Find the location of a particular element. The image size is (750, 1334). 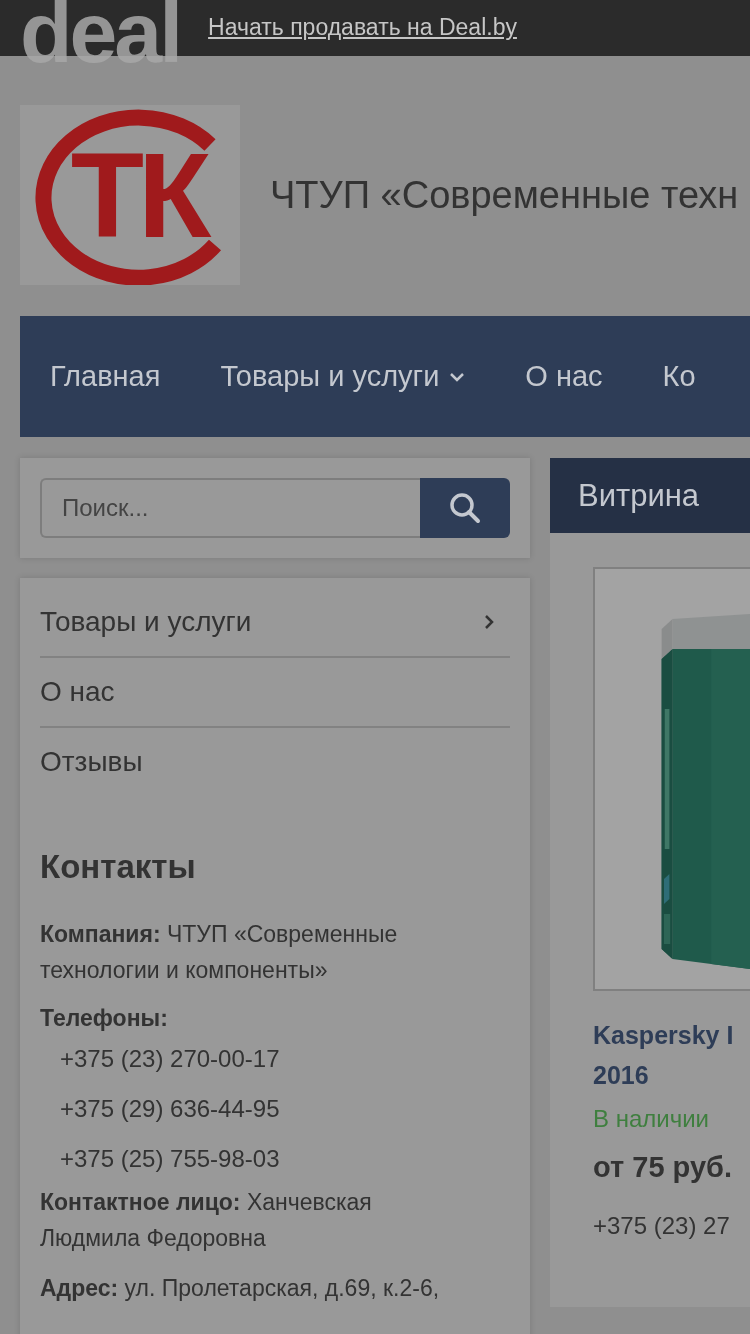

address: Адрес: ул. Пролетарская, д.69, к.2-6, is located at coordinates (240, 1288).